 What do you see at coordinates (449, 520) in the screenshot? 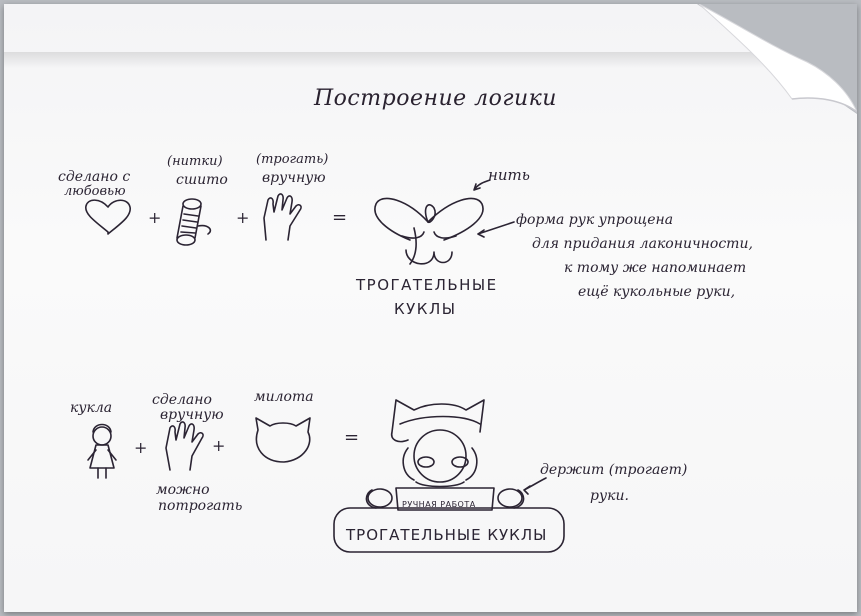
I see `sign-board` at bounding box center [449, 520].